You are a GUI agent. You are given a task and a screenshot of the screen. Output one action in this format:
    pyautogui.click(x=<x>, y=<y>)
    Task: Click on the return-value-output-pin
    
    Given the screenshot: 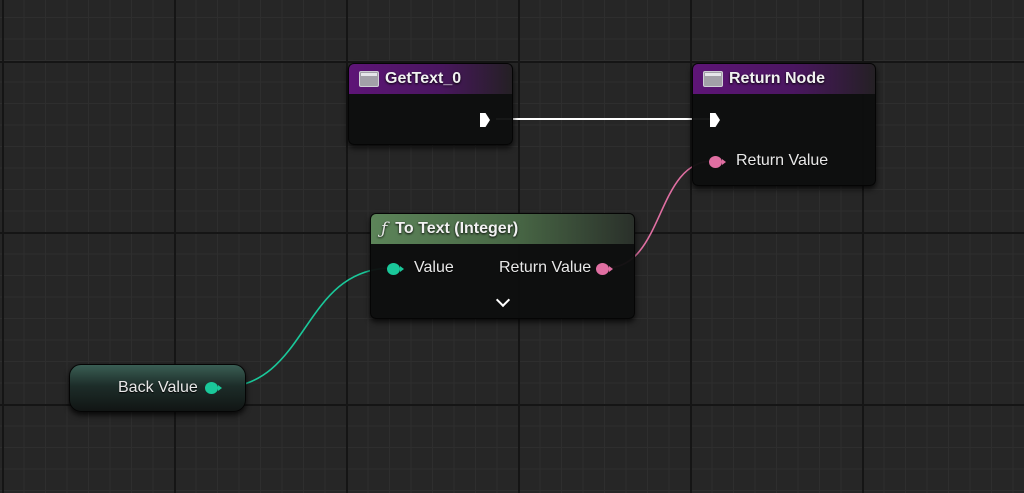 What is the action you would take?
    pyautogui.click(x=604, y=269)
    